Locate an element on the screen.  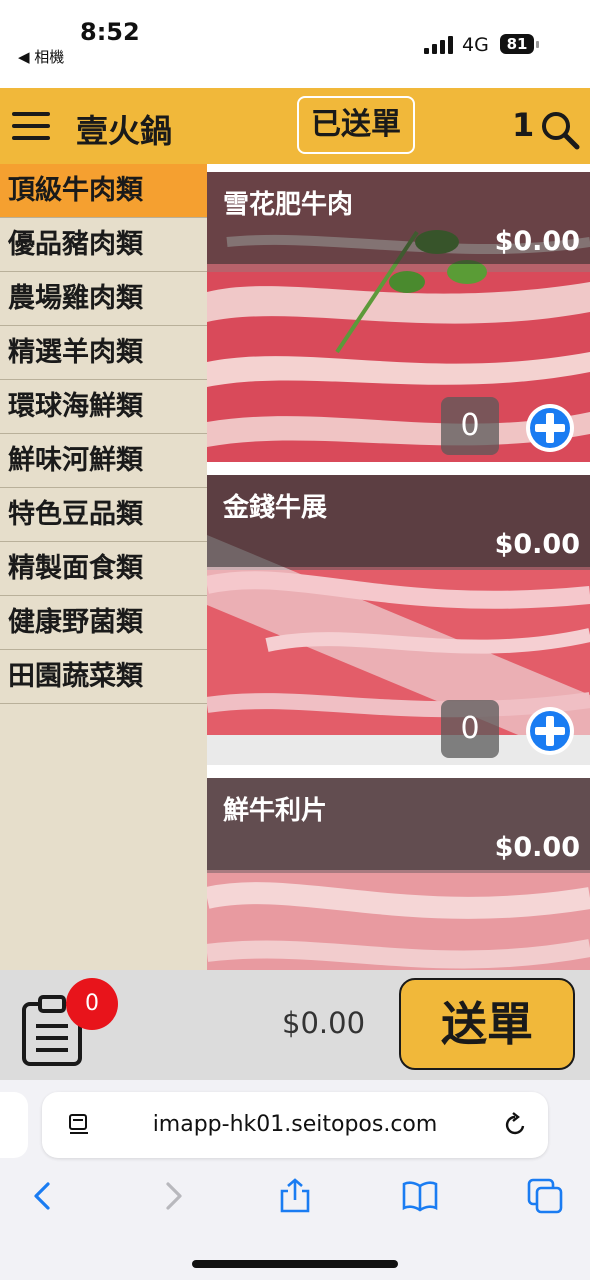
category-item-noodles: 精製面食類 is located at coordinates (103, 569).